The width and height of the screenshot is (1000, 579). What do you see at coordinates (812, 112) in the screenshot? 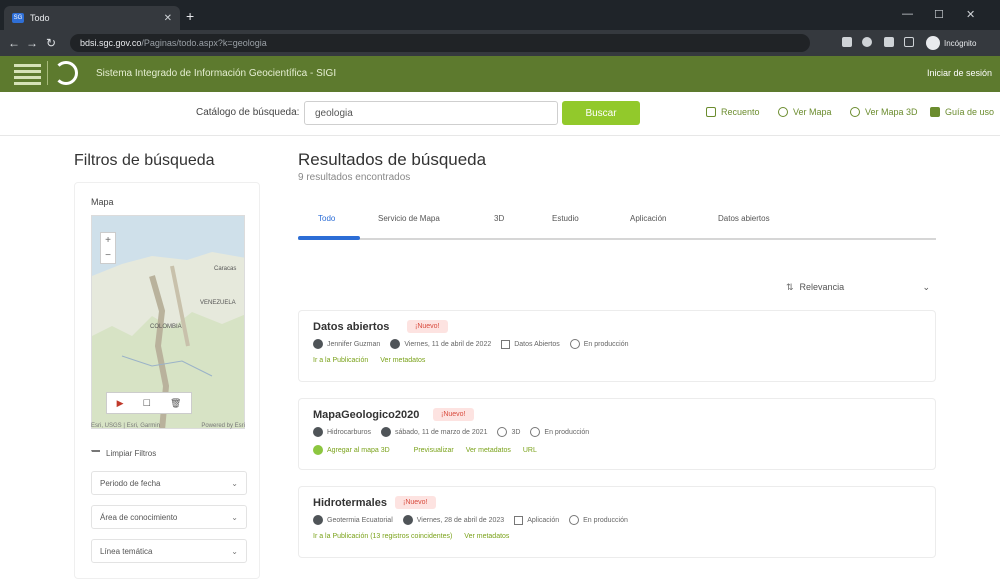
I see `ver-mapa-label: Ver Mapa` at bounding box center [812, 112].